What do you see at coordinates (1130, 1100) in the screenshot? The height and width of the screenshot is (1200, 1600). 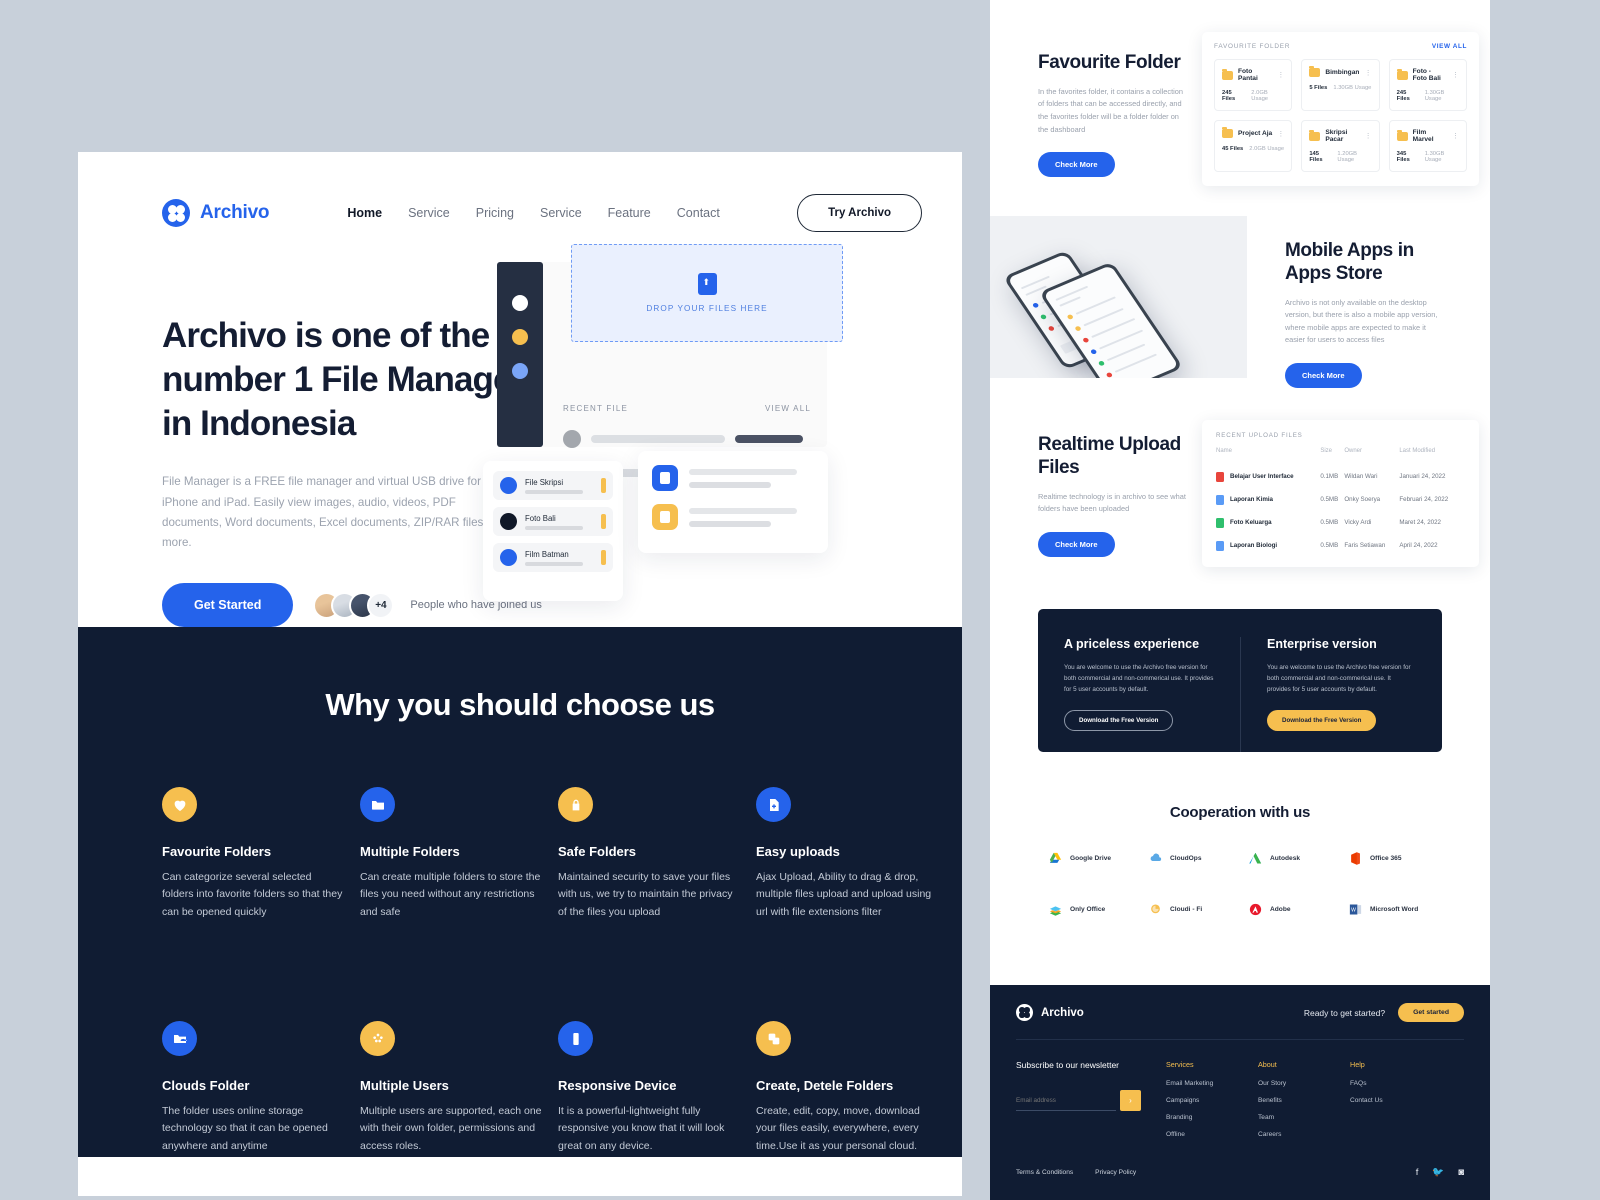 I see `newsletter-submit-button: ›` at bounding box center [1130, 1100].